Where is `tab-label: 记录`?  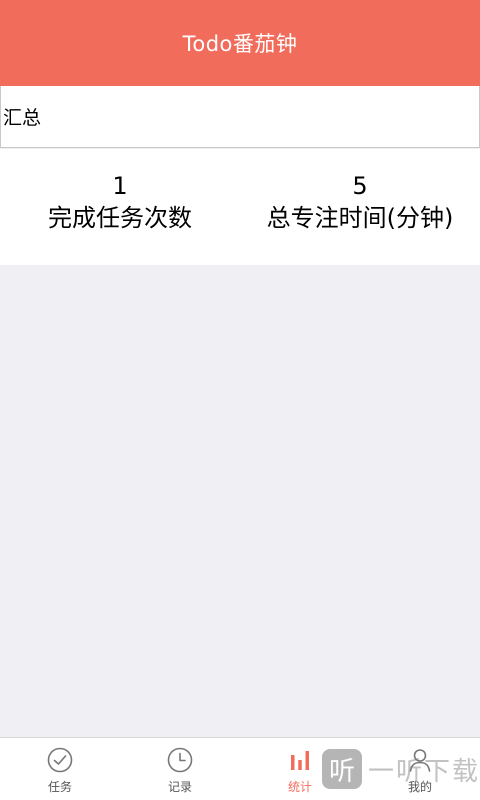
tab-label: 记录 is located at coordinates (179, 786).